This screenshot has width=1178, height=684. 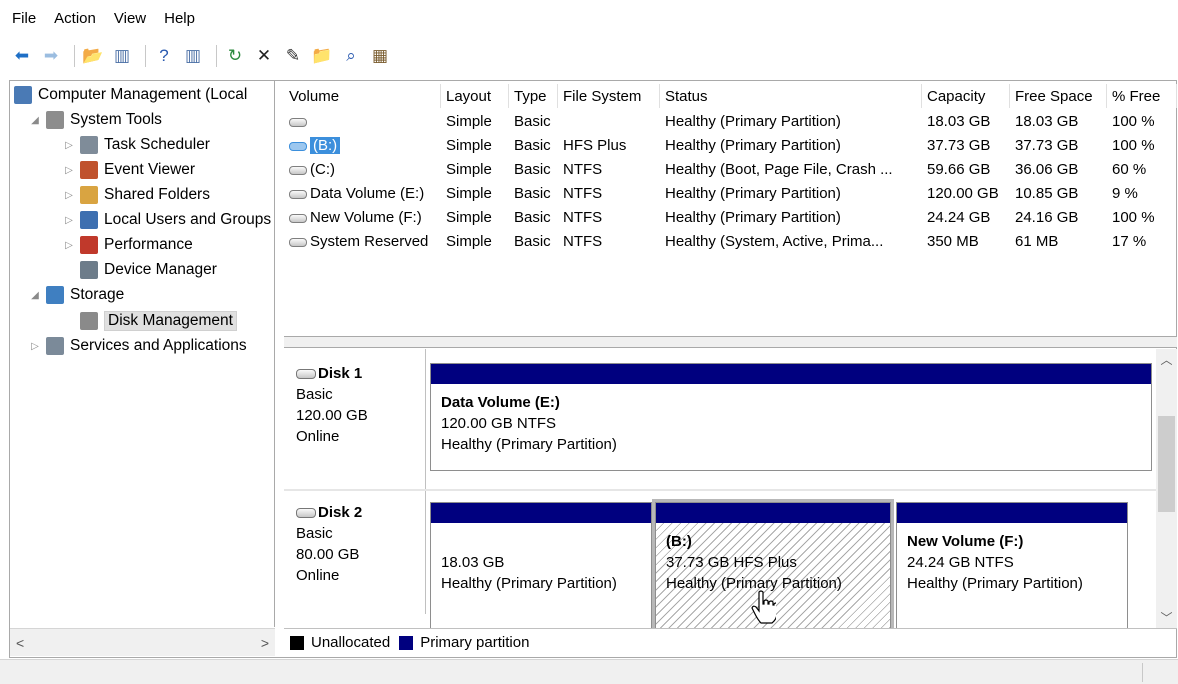 What do you see at coordinates (791, 96) in the screenshot?
I see `column-header: Status` at bounding box center [791, 96].